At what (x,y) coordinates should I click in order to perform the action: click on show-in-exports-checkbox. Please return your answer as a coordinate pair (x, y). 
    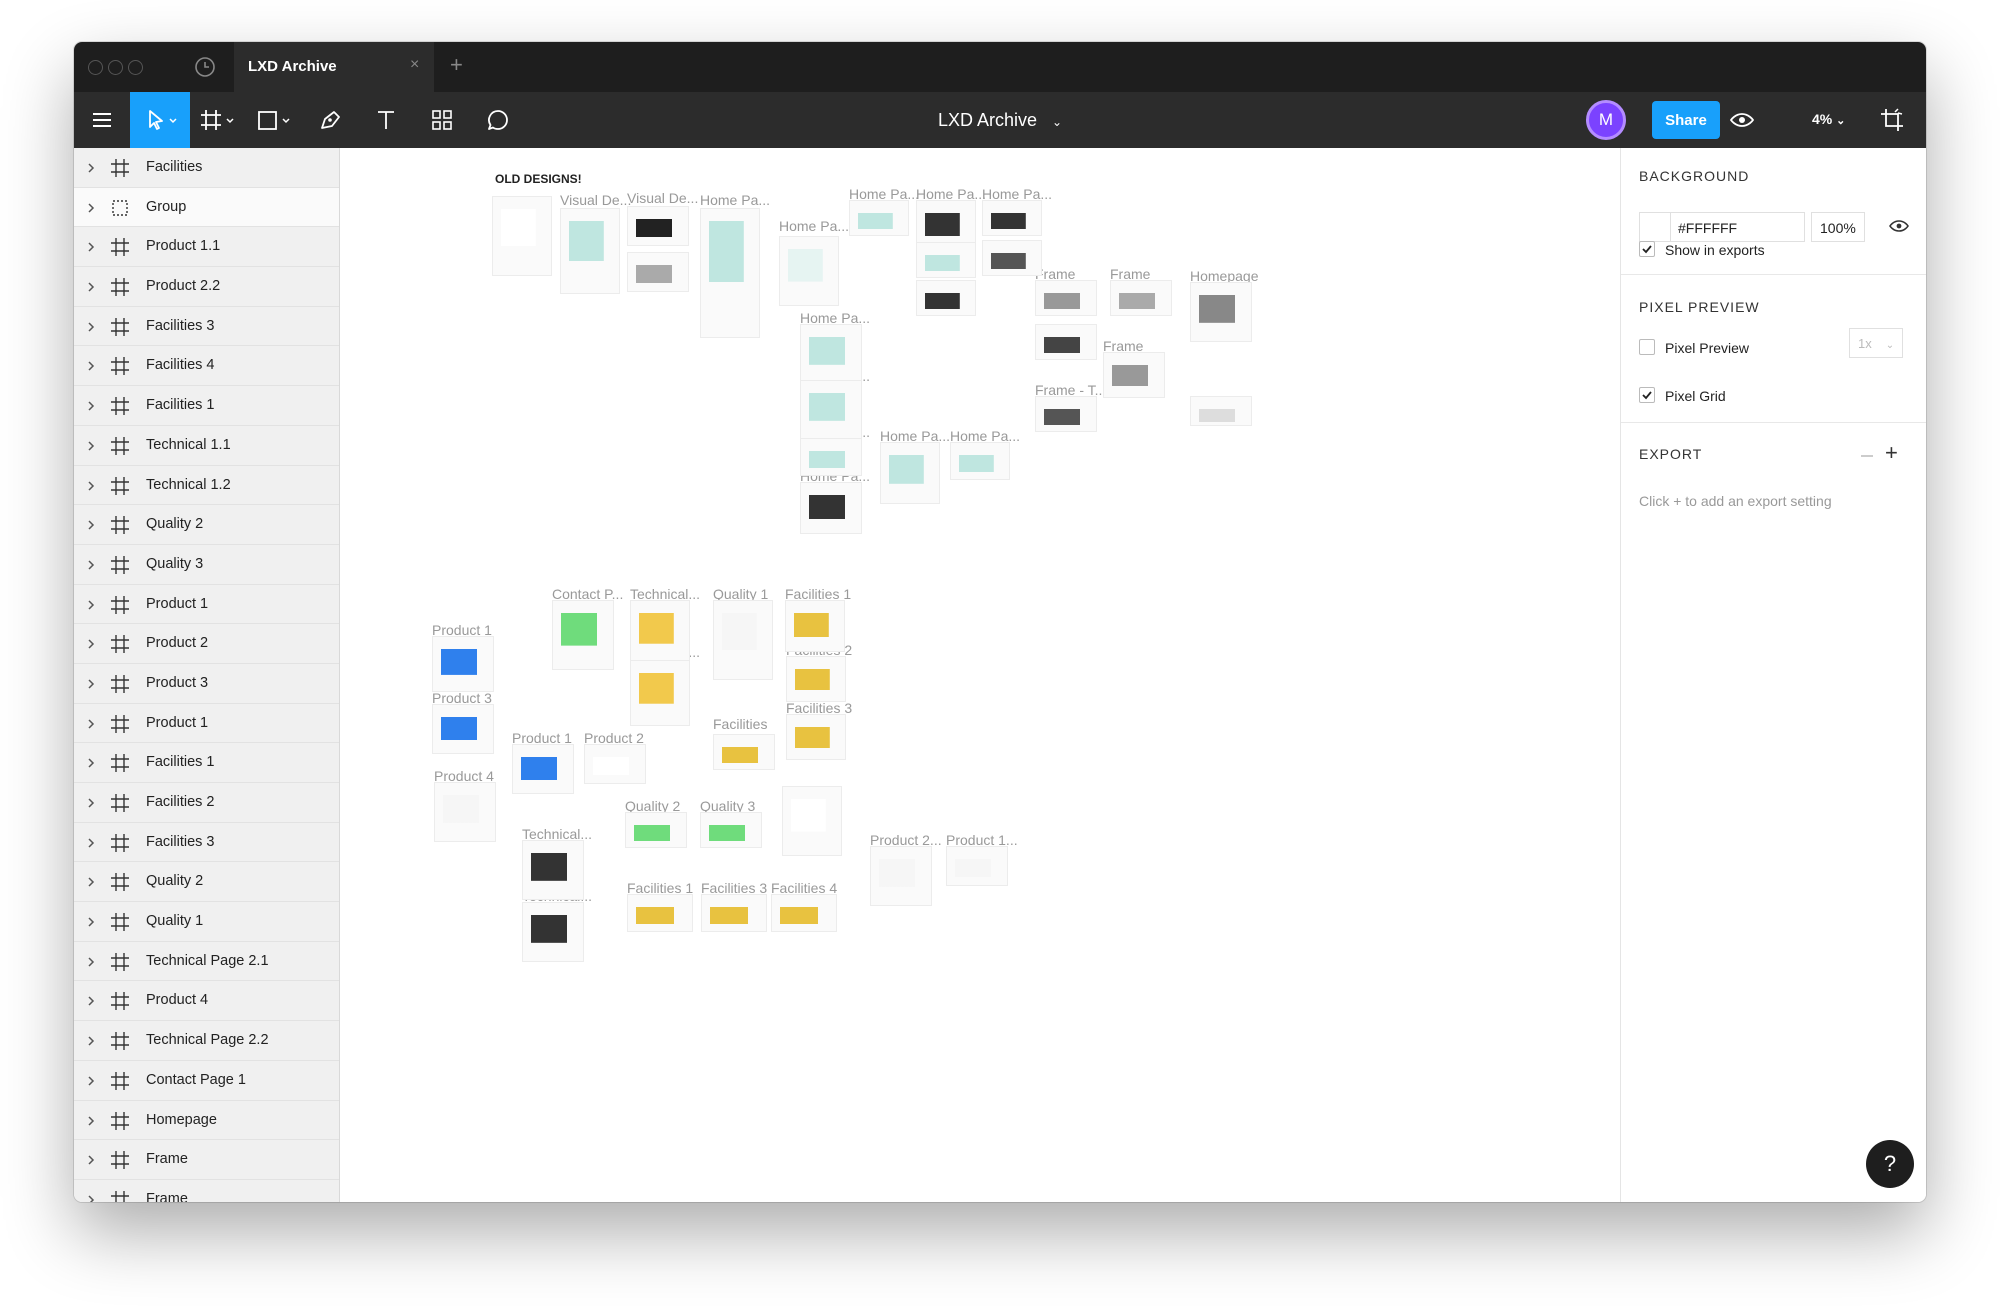
    Looking at the image, I should click on (1647, 249).